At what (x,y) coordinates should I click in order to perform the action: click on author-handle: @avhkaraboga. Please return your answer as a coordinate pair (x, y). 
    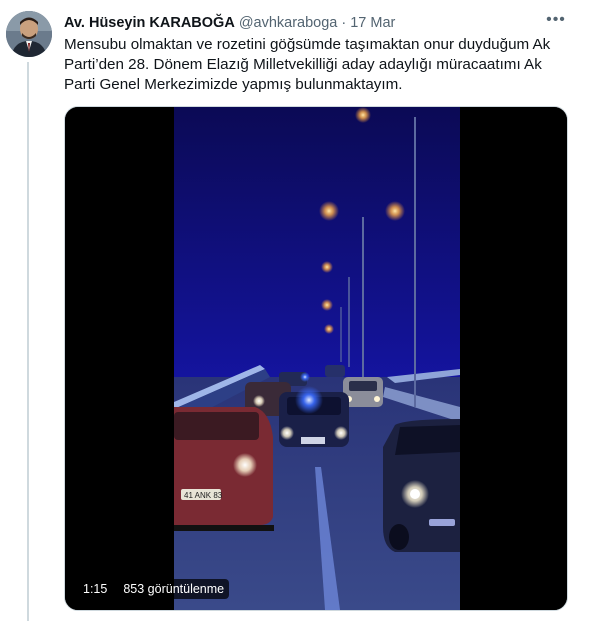
    Looking at the image, I should click on (288, 23).